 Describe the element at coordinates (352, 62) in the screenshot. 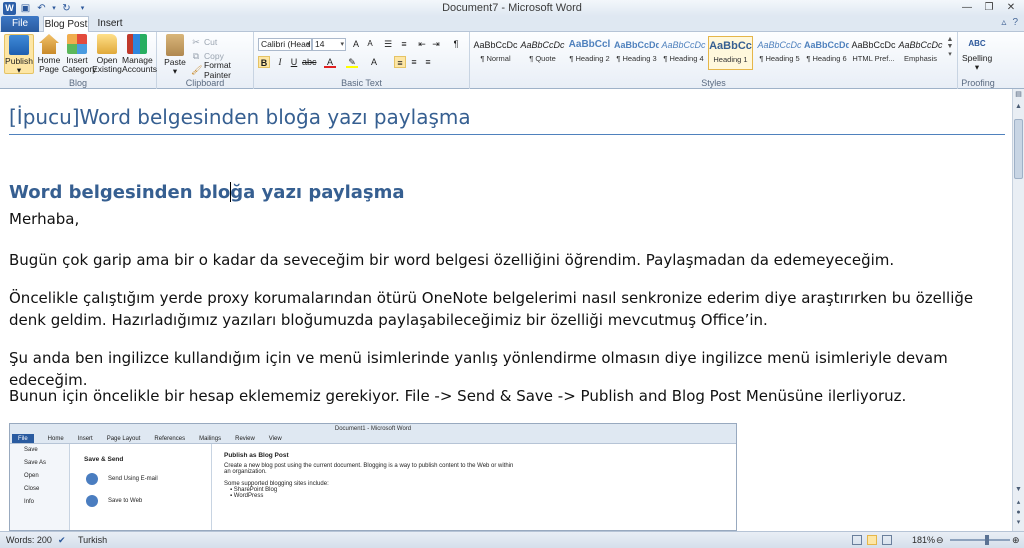

I see `highlight-icon: ✎` at that location.